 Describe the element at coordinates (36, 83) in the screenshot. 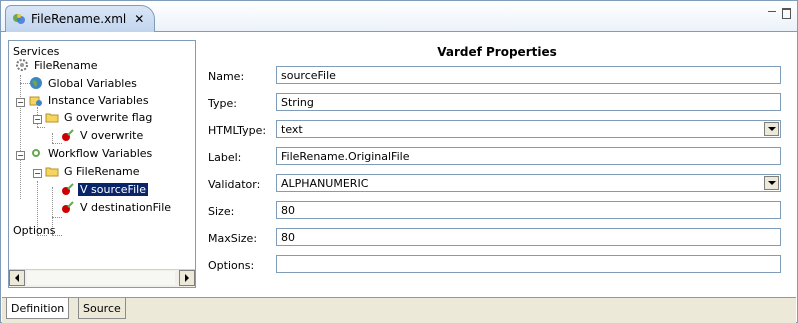

I see `globe-icon` at that location.